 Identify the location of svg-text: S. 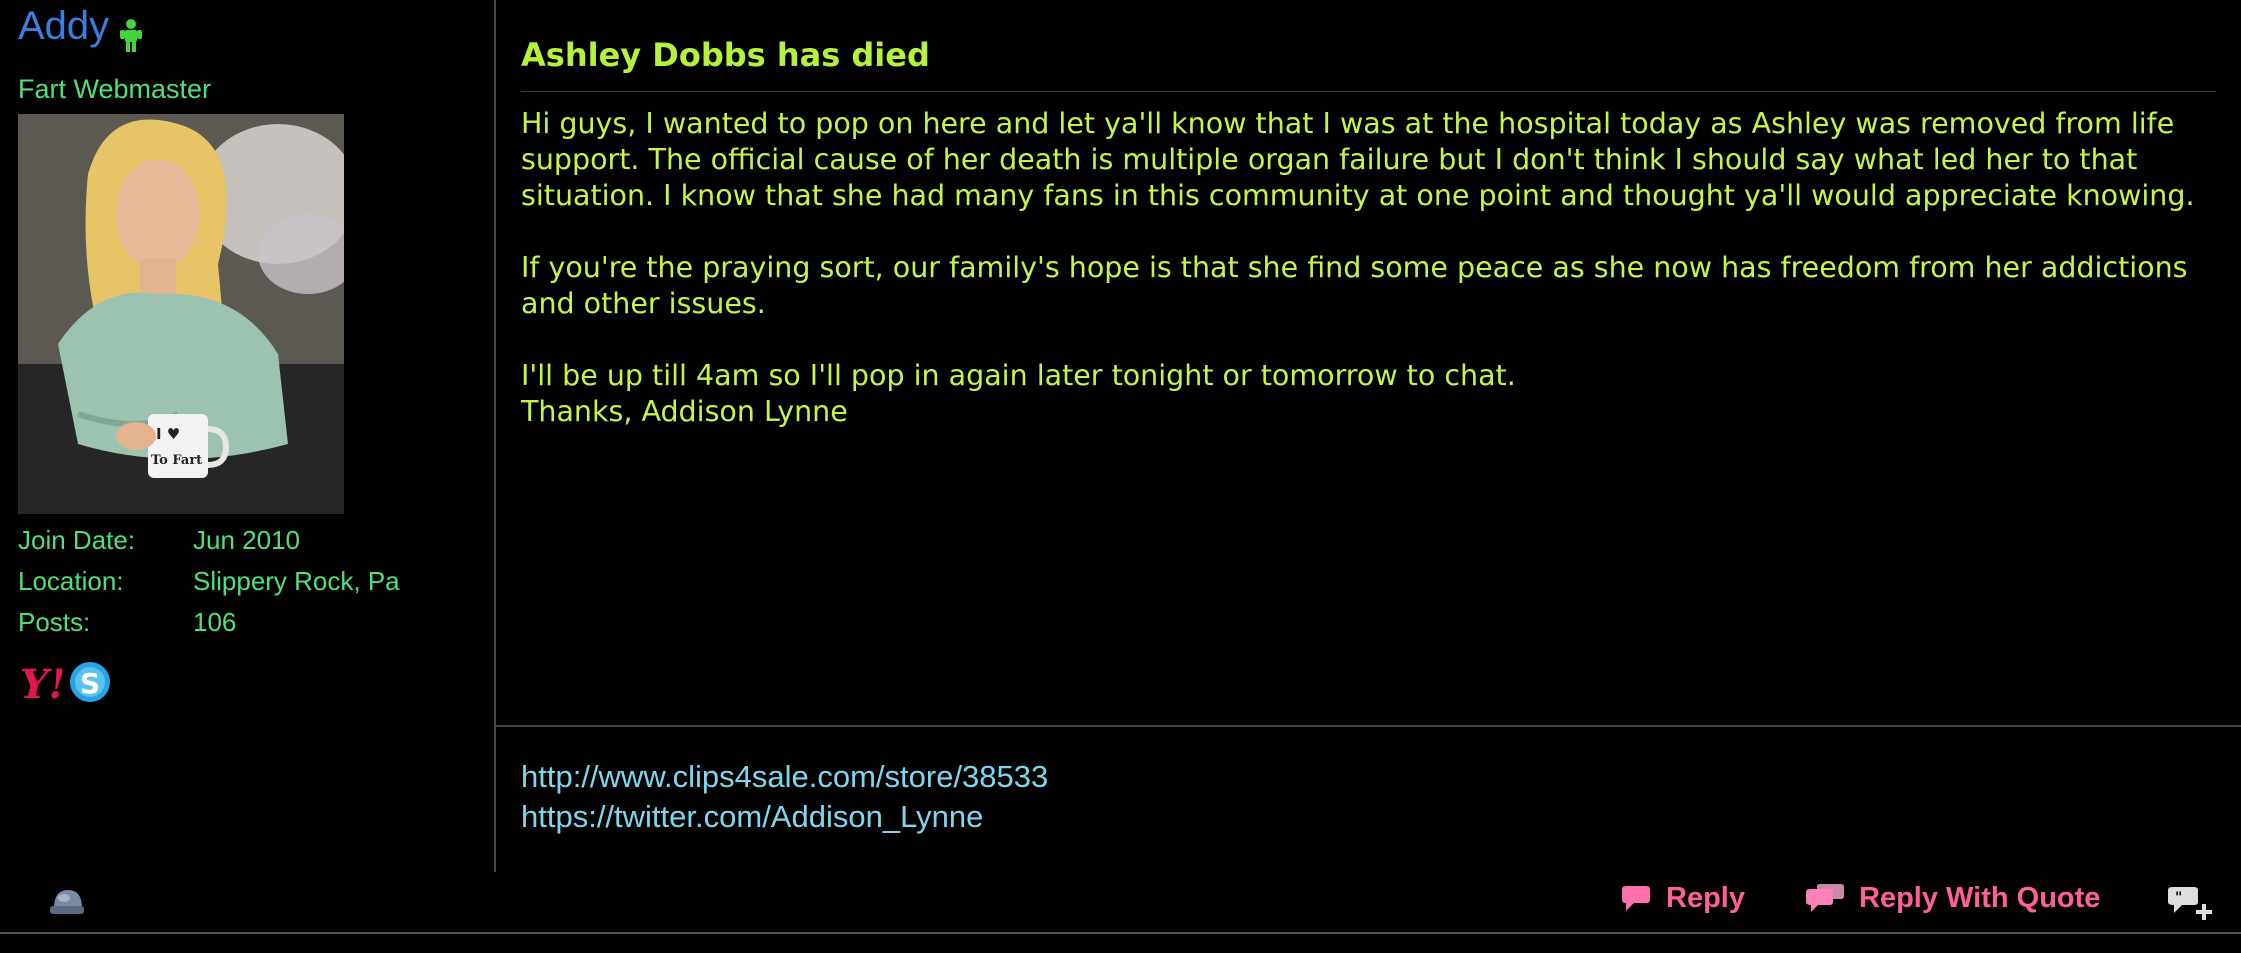
(90, 683).